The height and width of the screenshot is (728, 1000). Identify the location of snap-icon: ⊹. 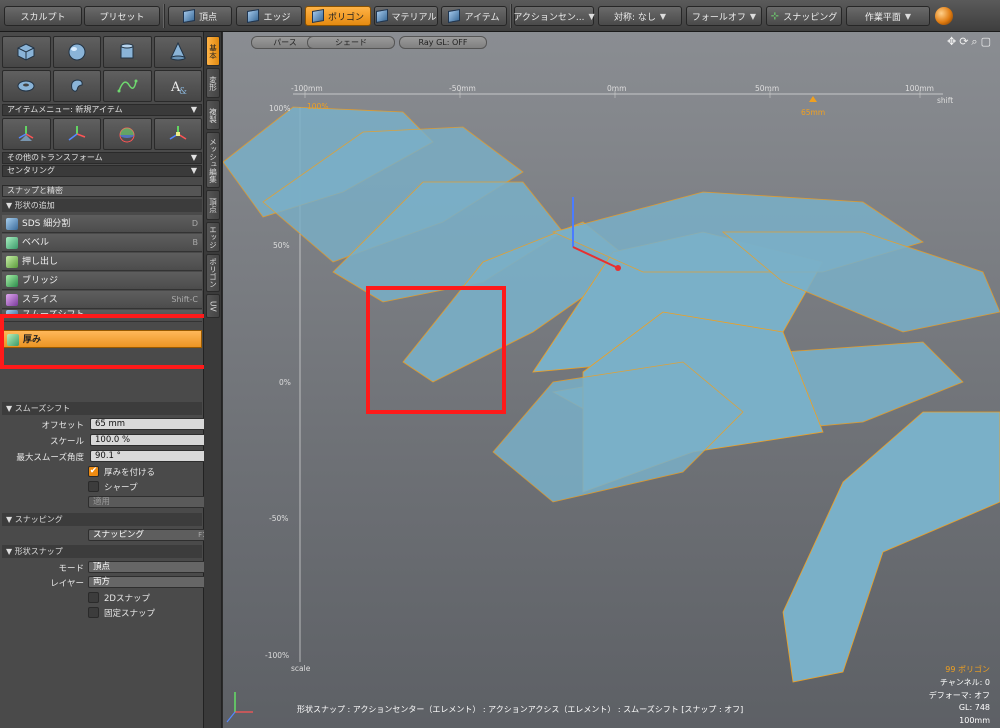
(775, 16).